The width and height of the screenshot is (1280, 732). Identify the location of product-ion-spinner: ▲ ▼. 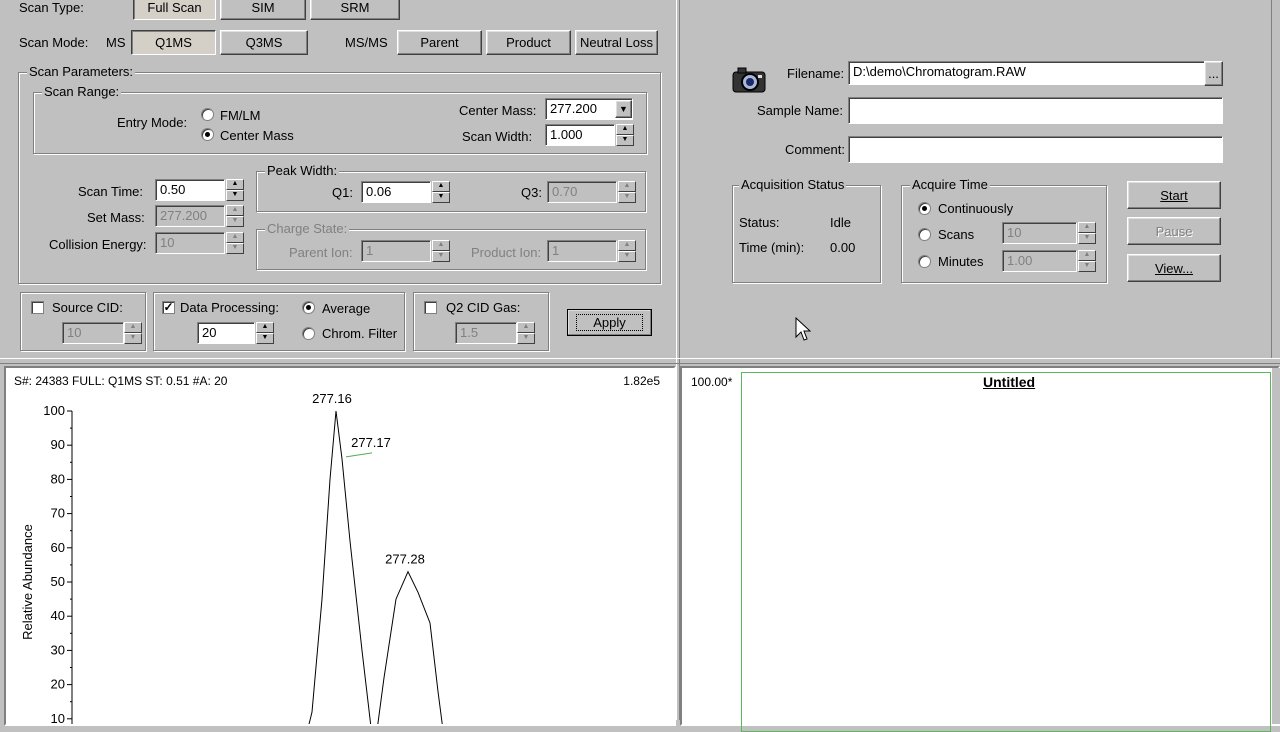
(627, 251).